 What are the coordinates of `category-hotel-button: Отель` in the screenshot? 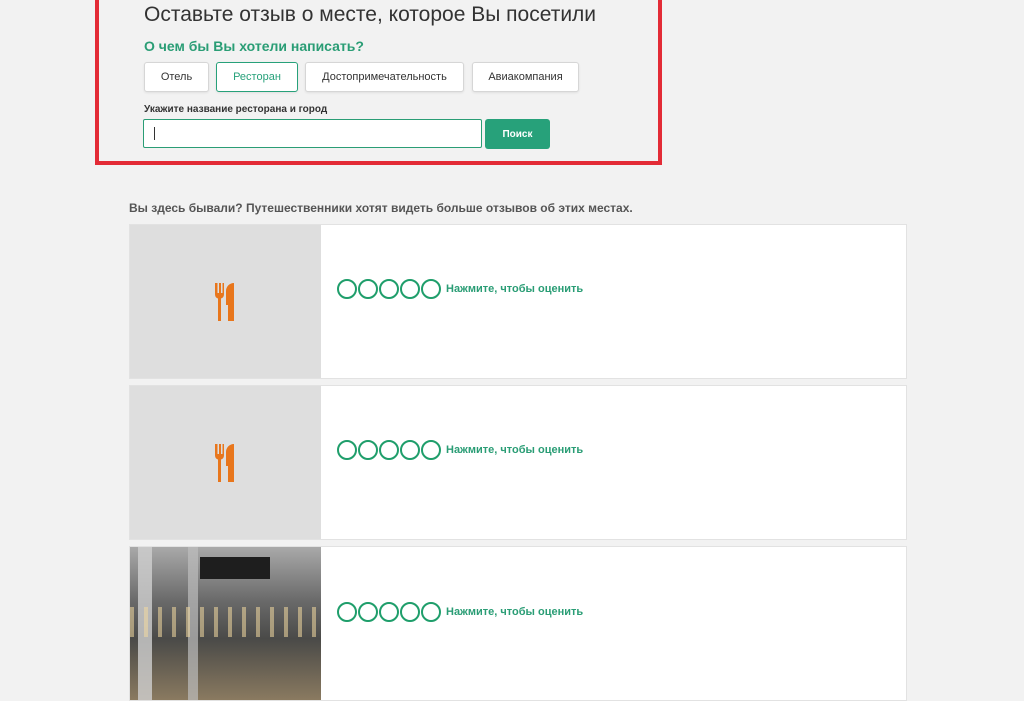 It's located at (176, 77).